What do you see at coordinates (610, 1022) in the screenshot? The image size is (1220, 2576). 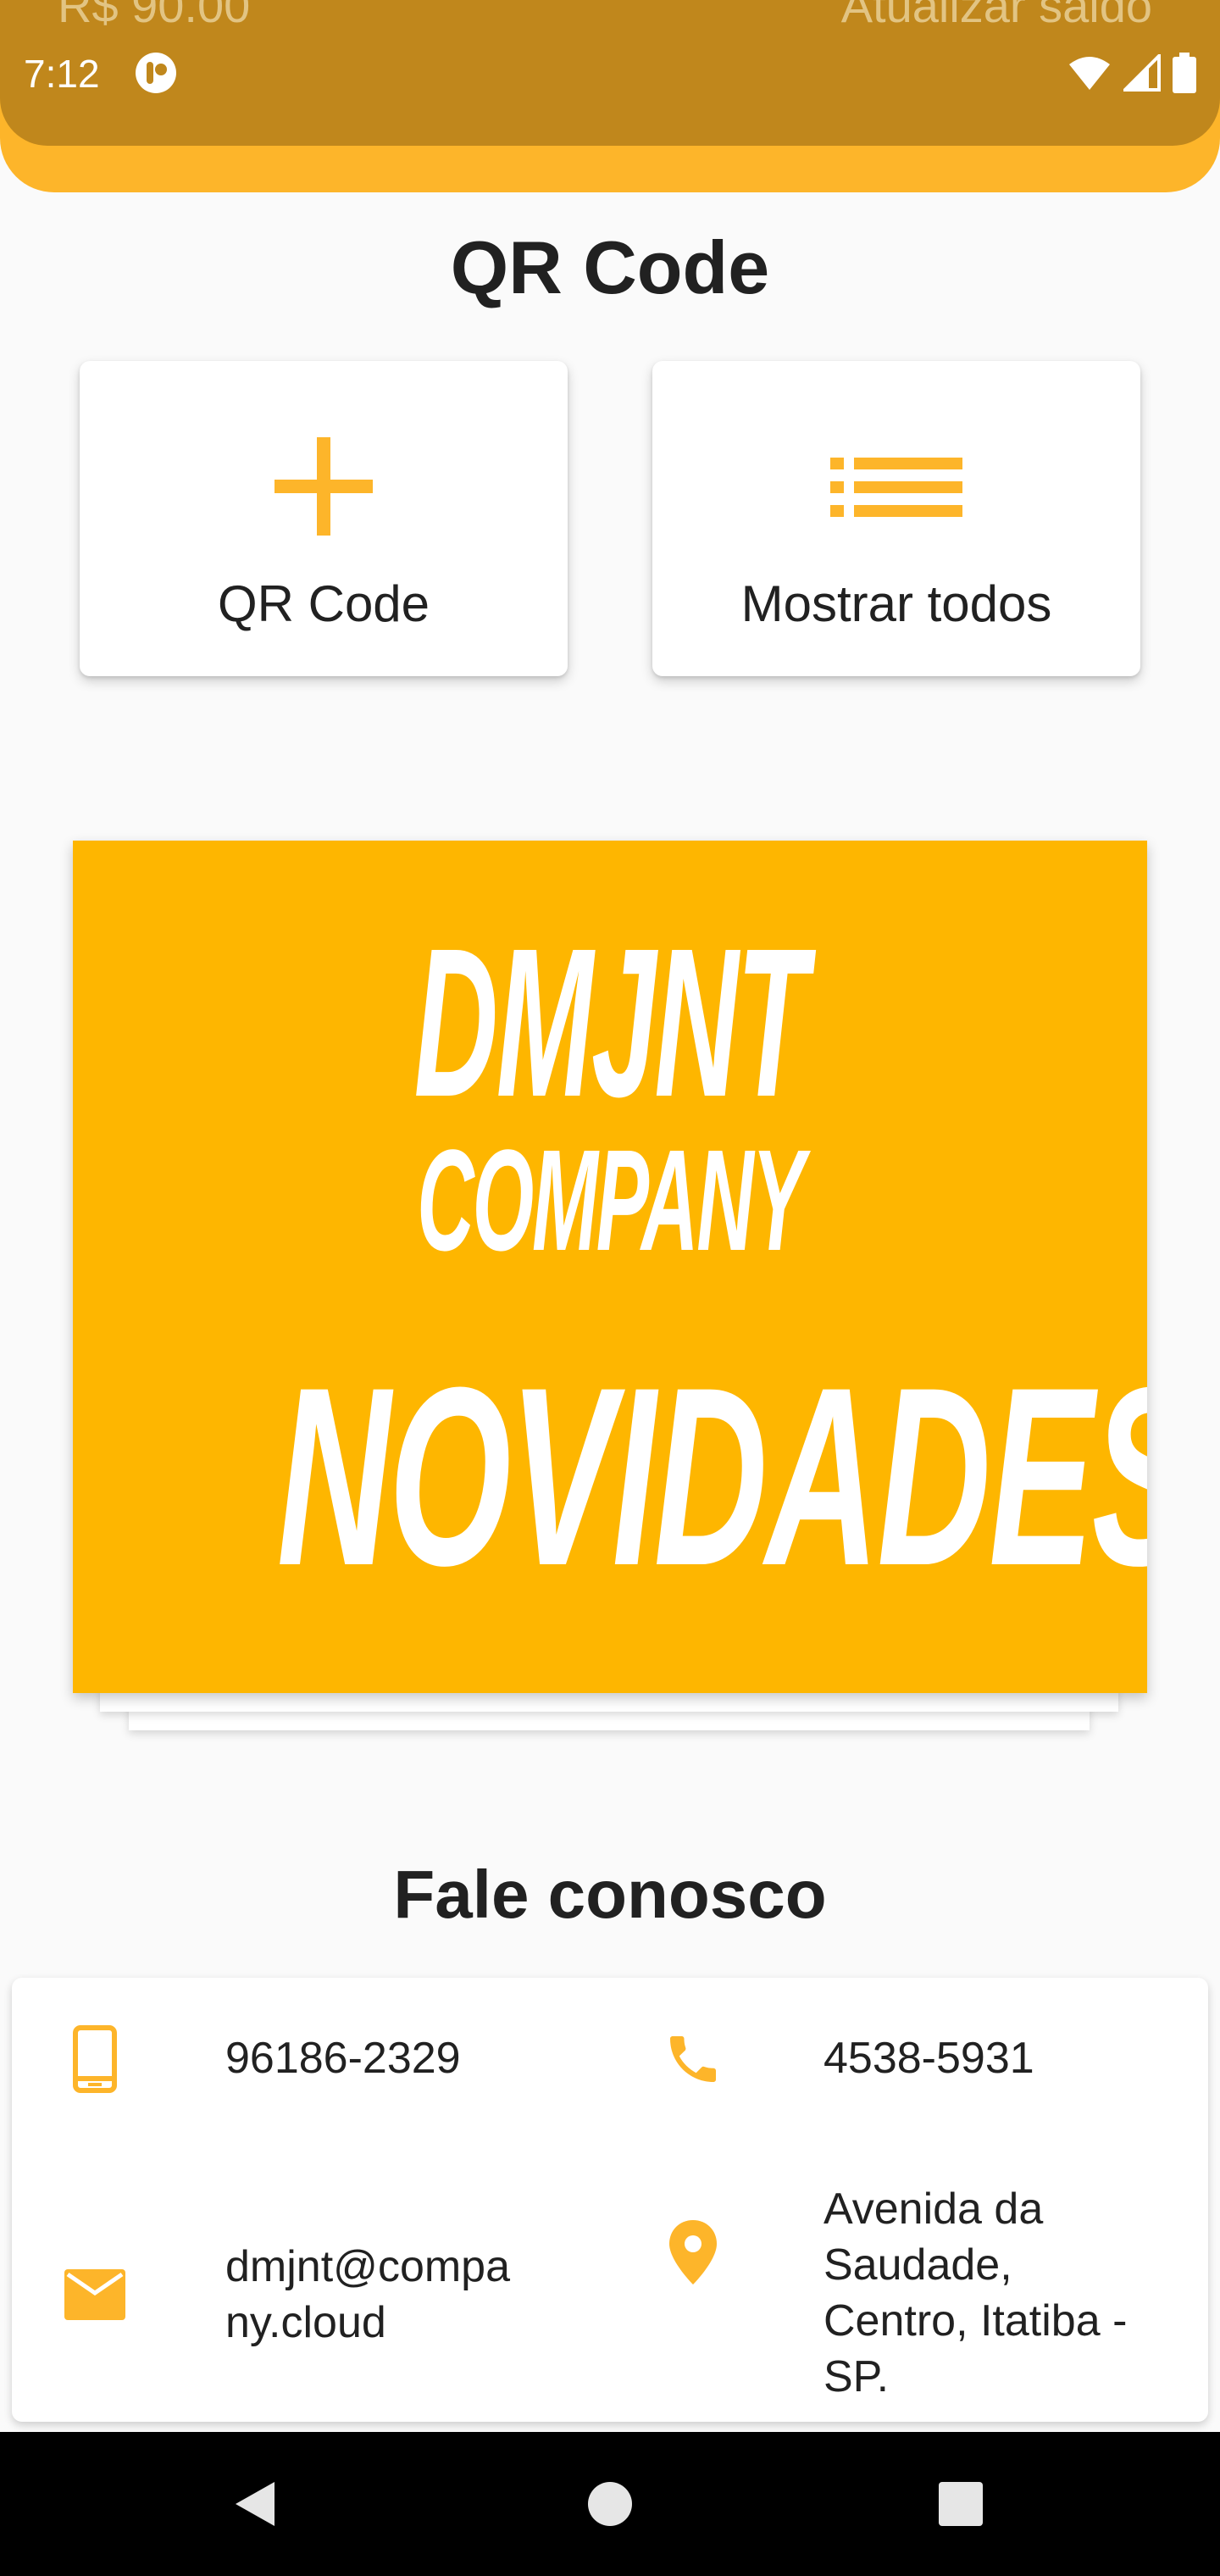 I see `banner-brand-line: DMJNT` at bounding box center [610, 1022].